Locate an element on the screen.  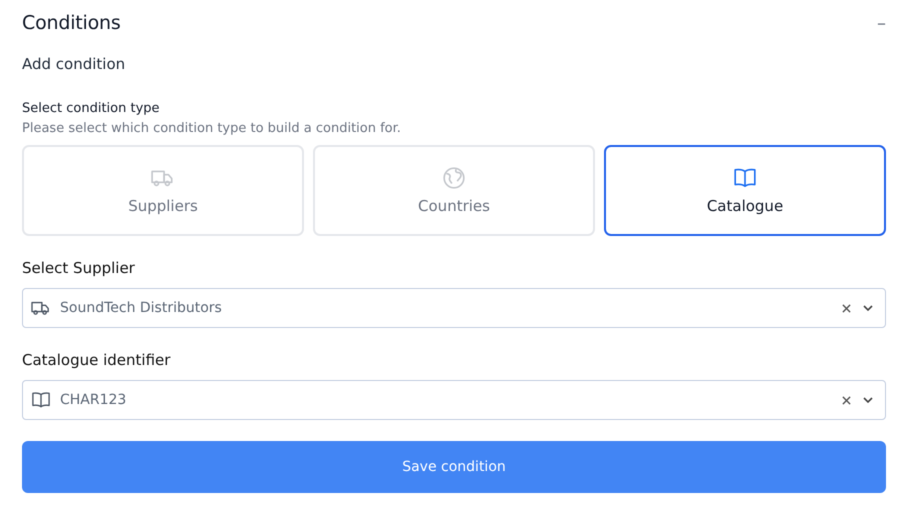
select-field: CHAR123 is located at coordinates (454, 400).